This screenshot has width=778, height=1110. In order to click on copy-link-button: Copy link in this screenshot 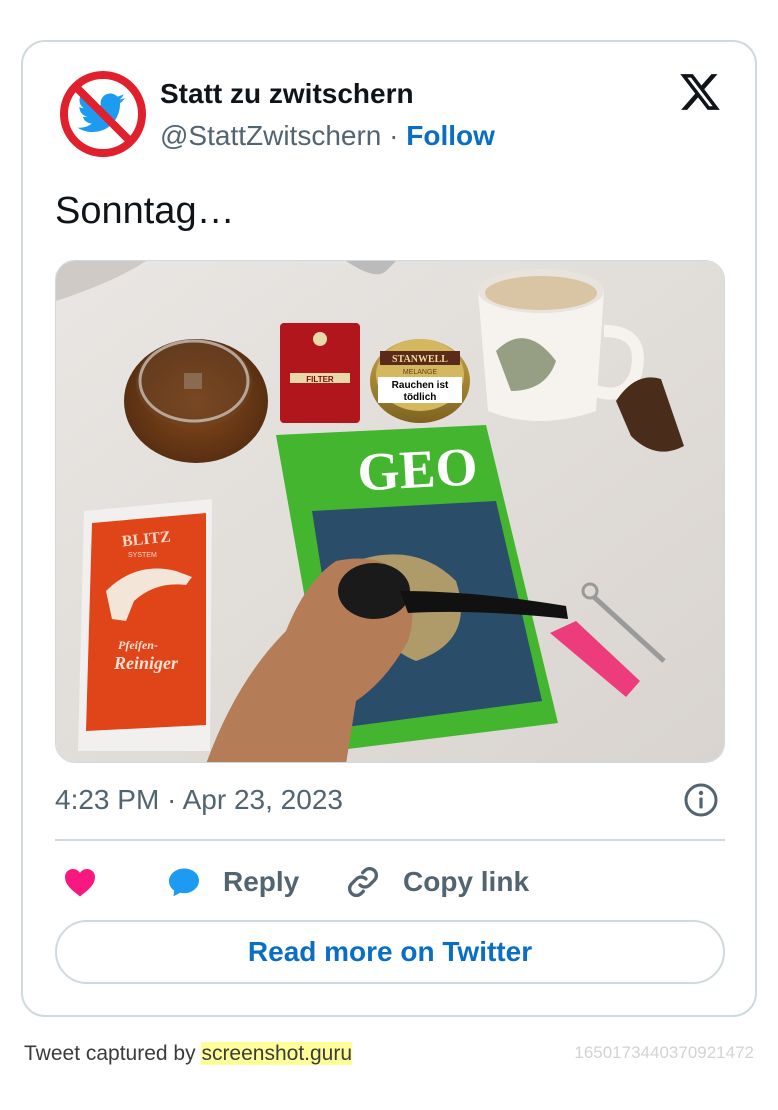, I will do `click(466, 882)`.